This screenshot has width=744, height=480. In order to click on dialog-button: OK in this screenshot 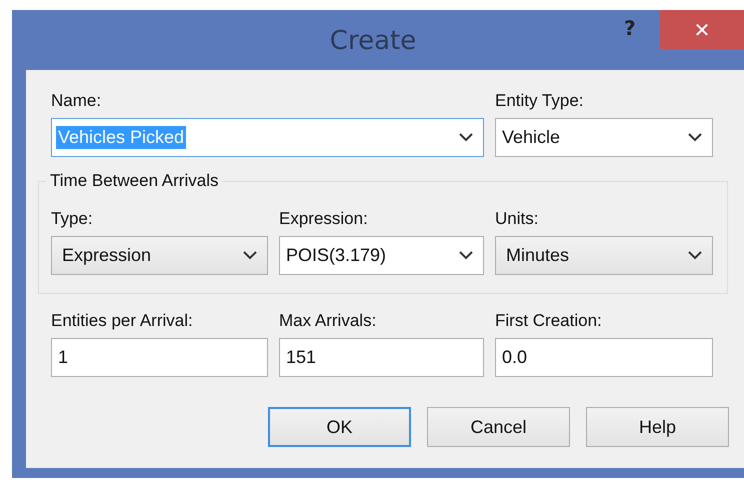, I will do `click(339, 427)`.